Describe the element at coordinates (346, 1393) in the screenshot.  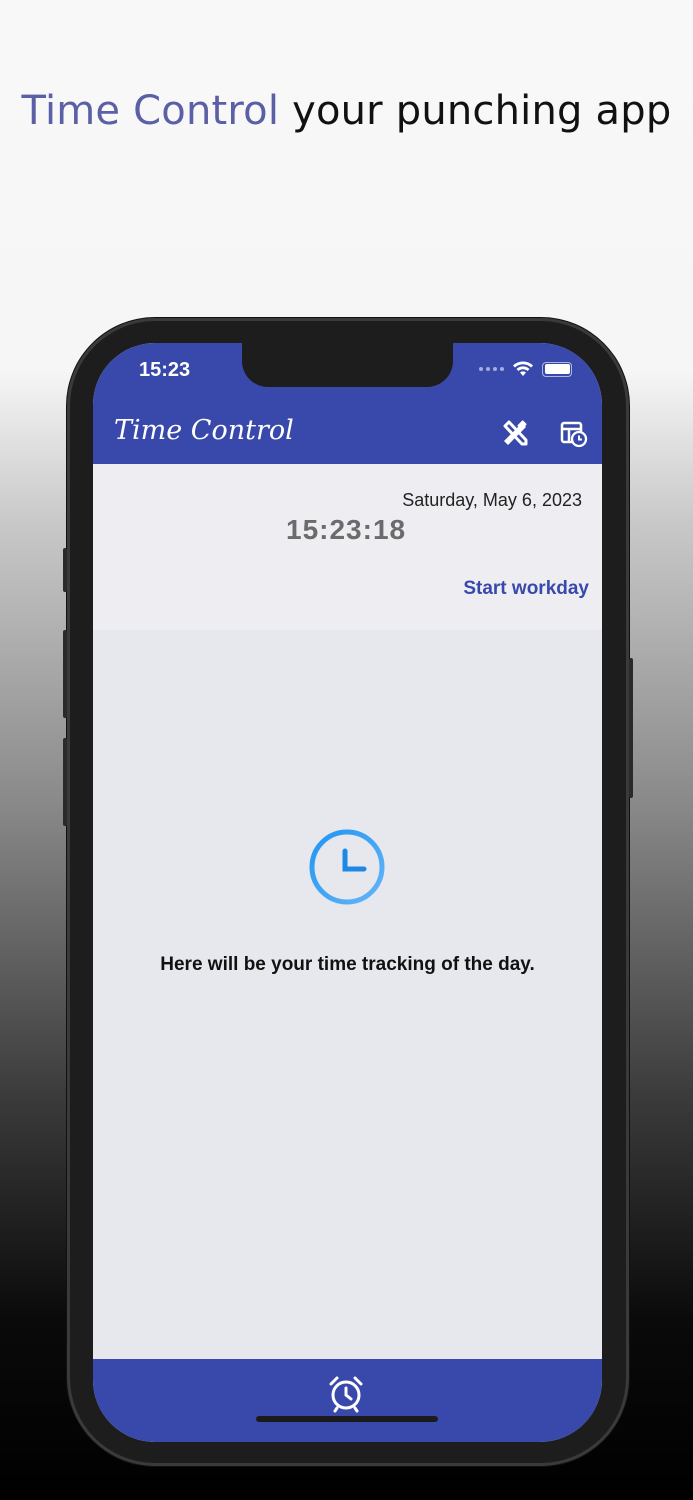
I see `alarm-clock-icon` at that location.